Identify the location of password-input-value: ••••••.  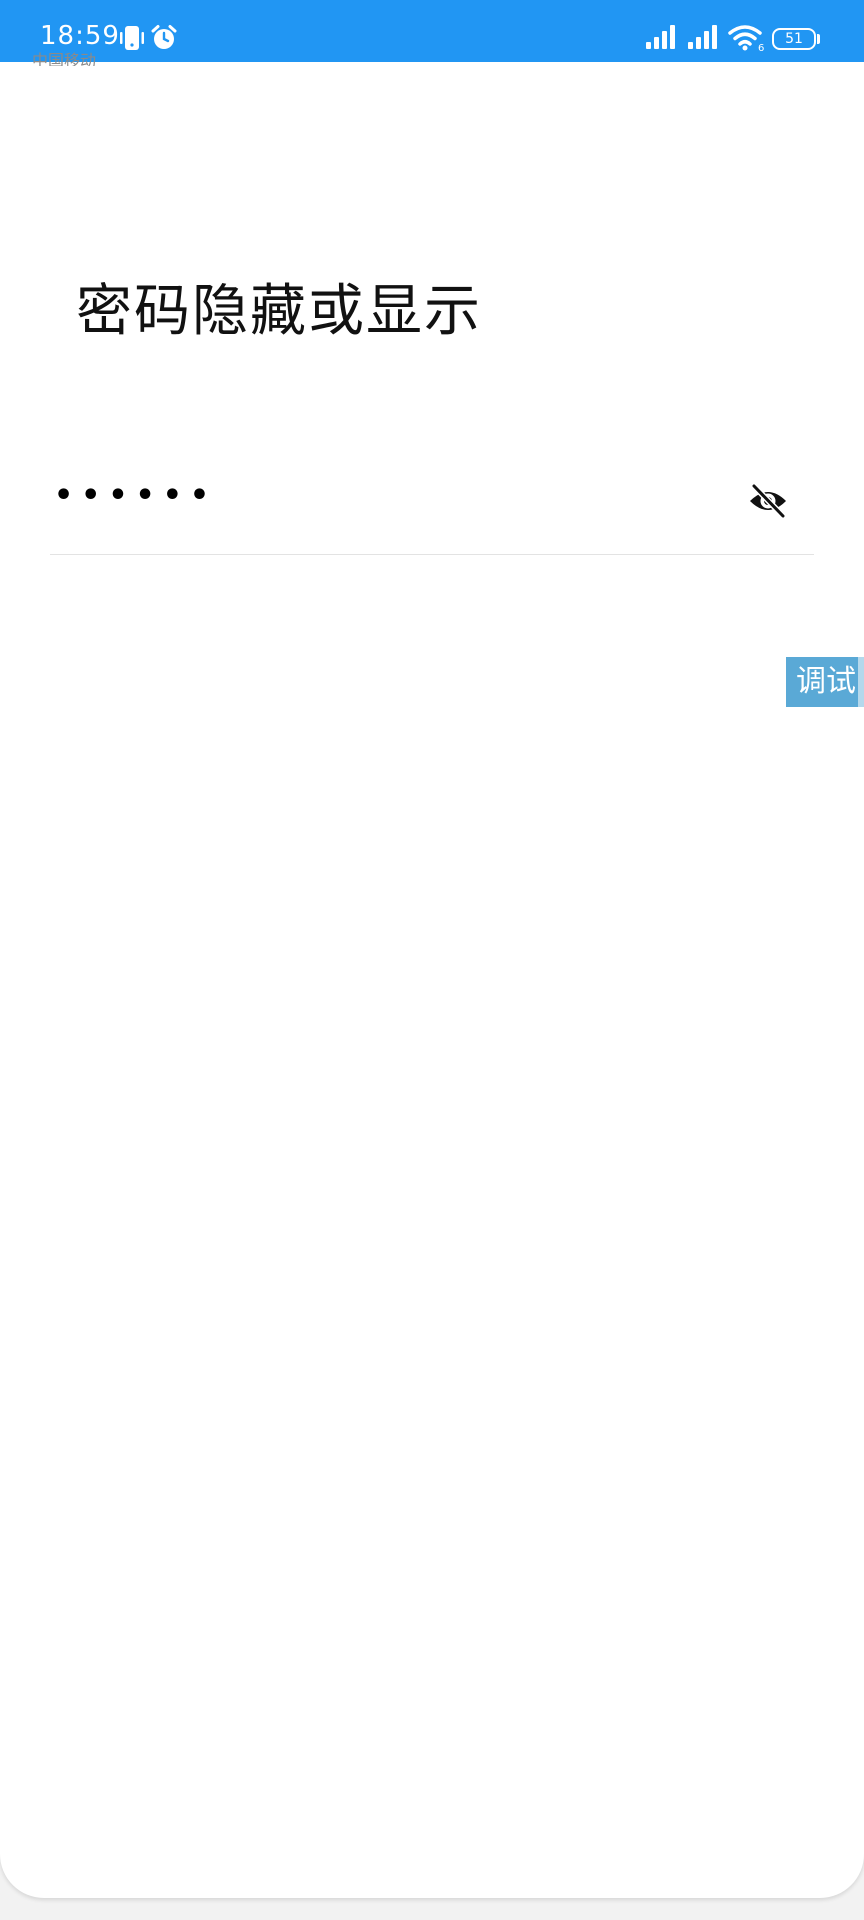
(135, 496).